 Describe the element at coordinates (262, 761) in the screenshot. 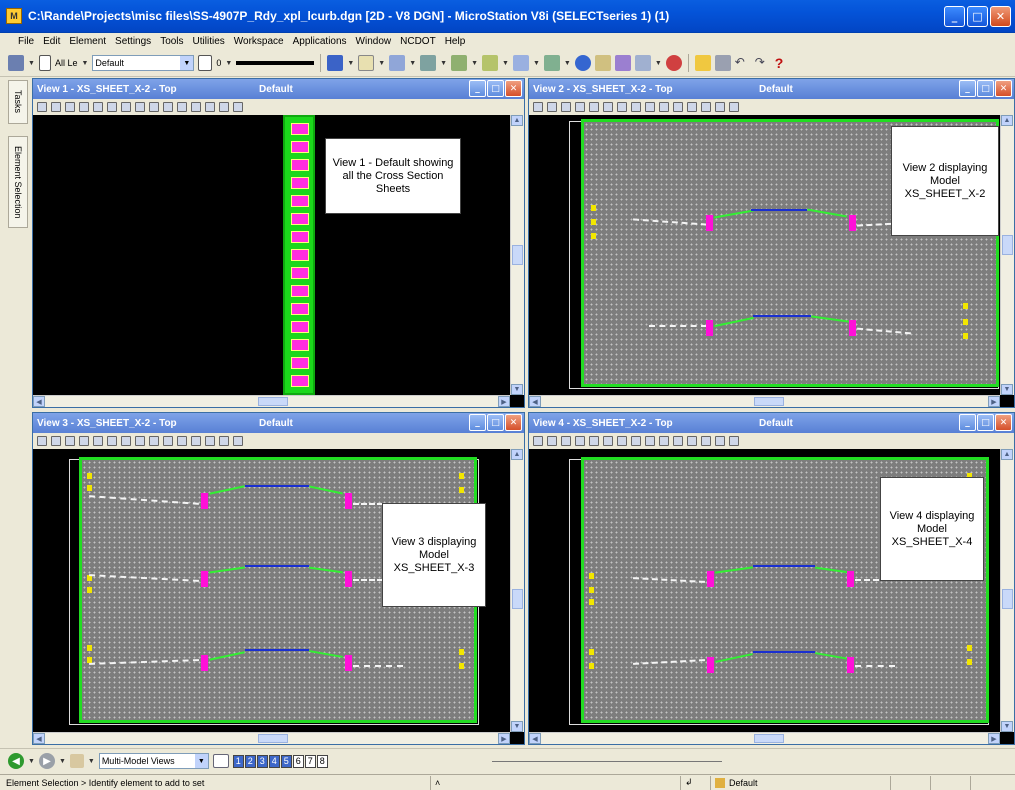

I see `view-toggle-3: 3` at that location.